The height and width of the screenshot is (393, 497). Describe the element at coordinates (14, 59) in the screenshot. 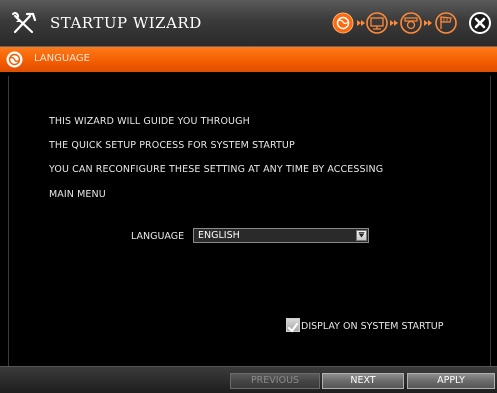

I see `globe-icon` at that location.